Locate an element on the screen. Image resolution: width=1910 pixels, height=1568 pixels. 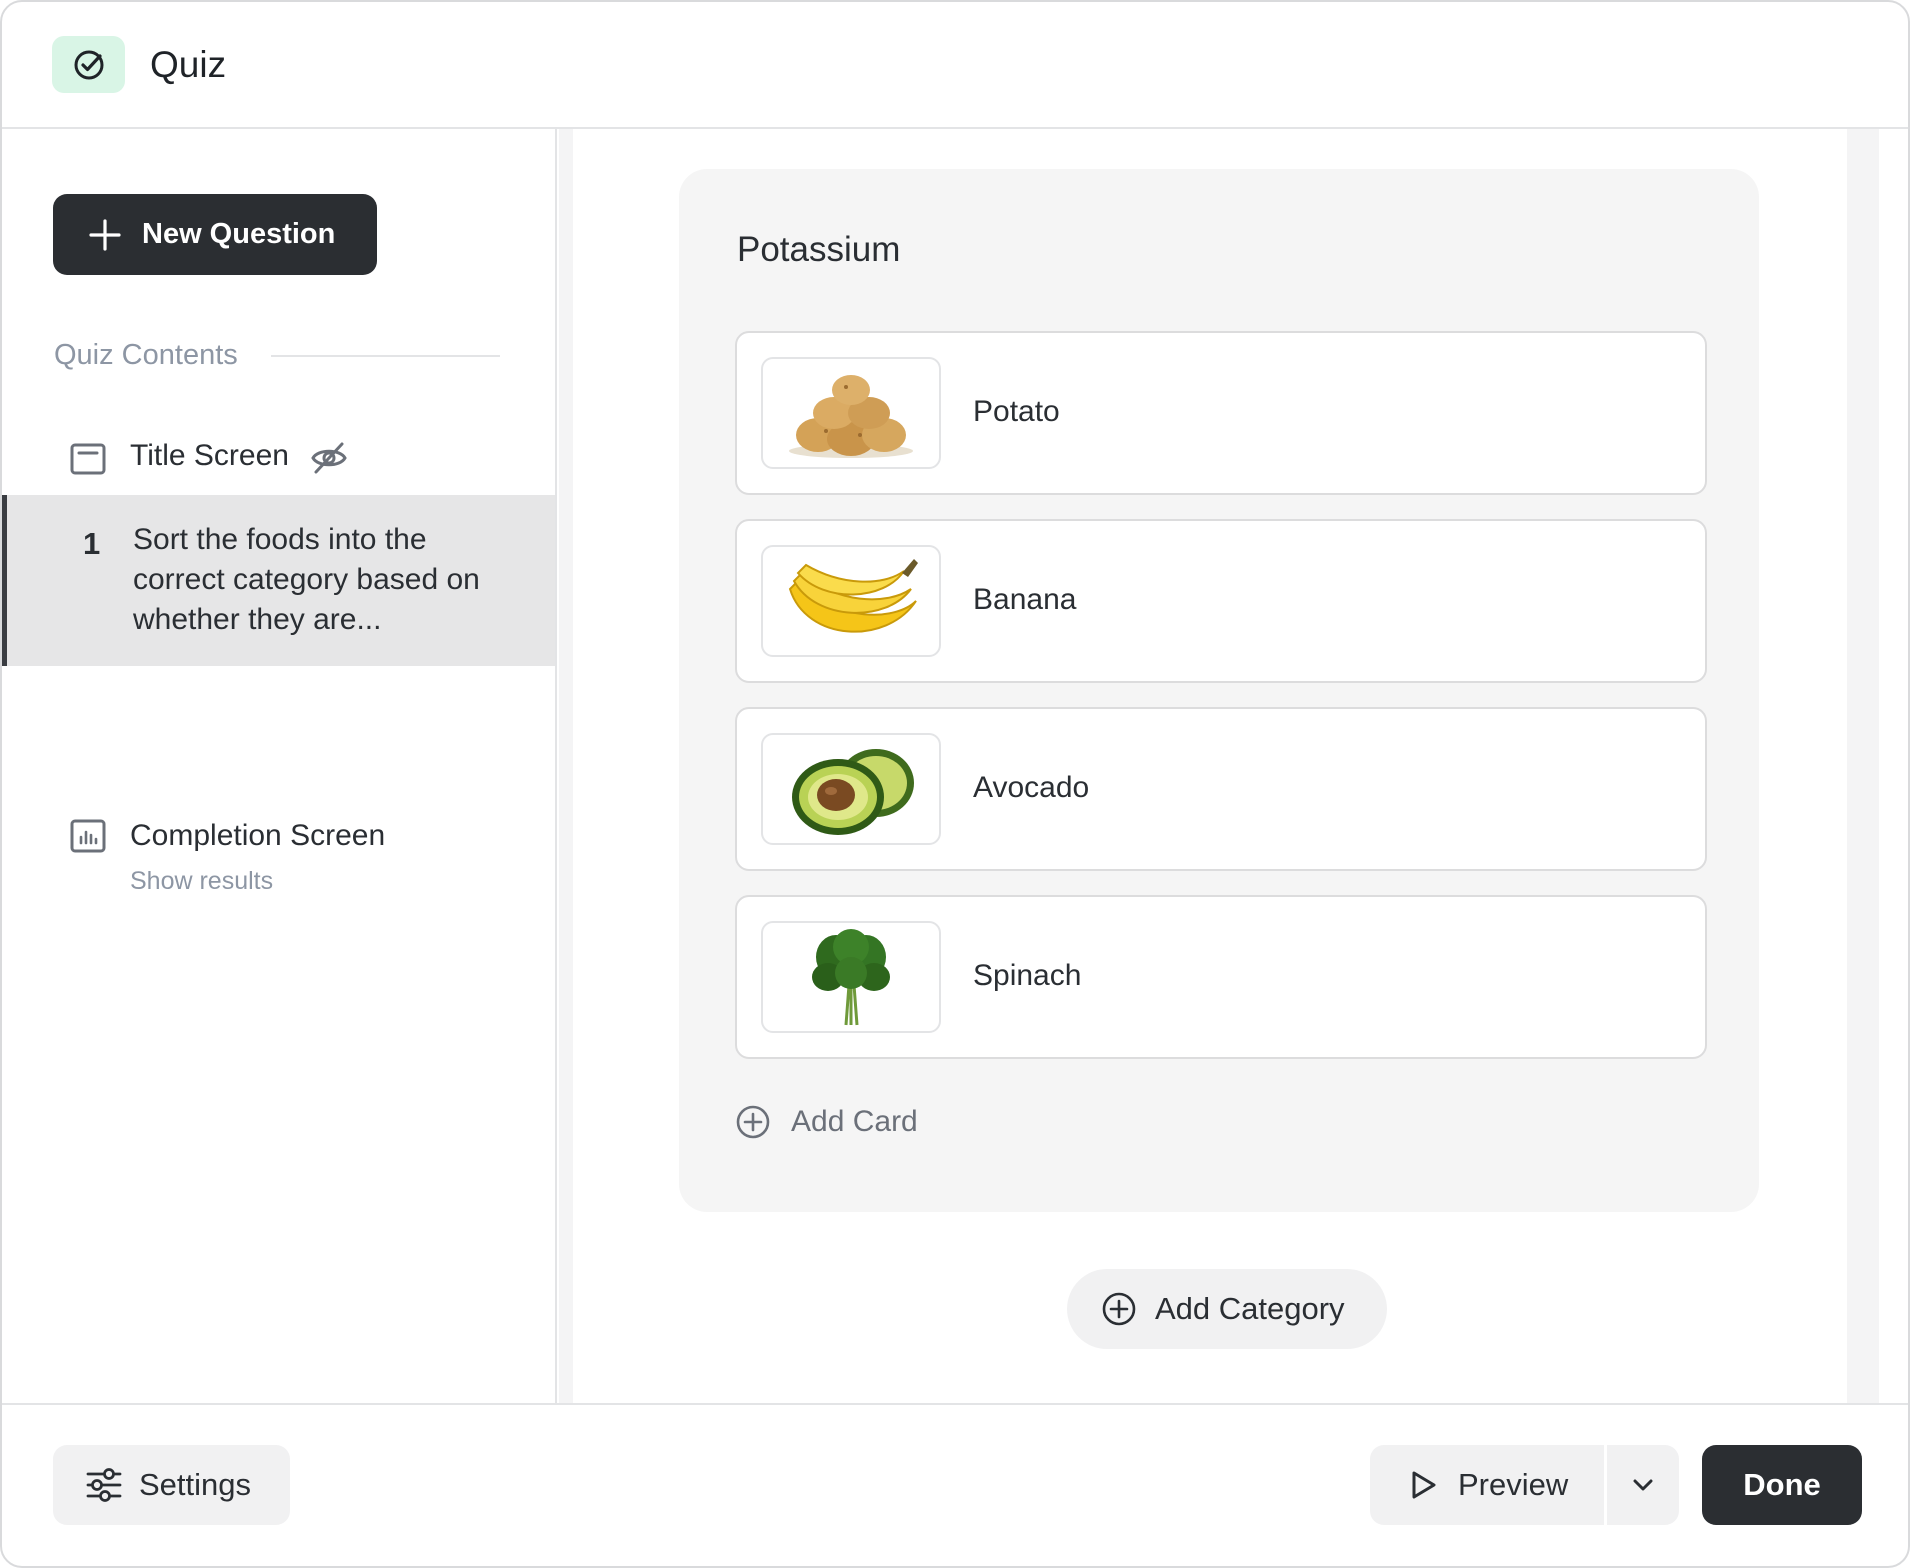
avocado-image is located at coordinates (851, 789).